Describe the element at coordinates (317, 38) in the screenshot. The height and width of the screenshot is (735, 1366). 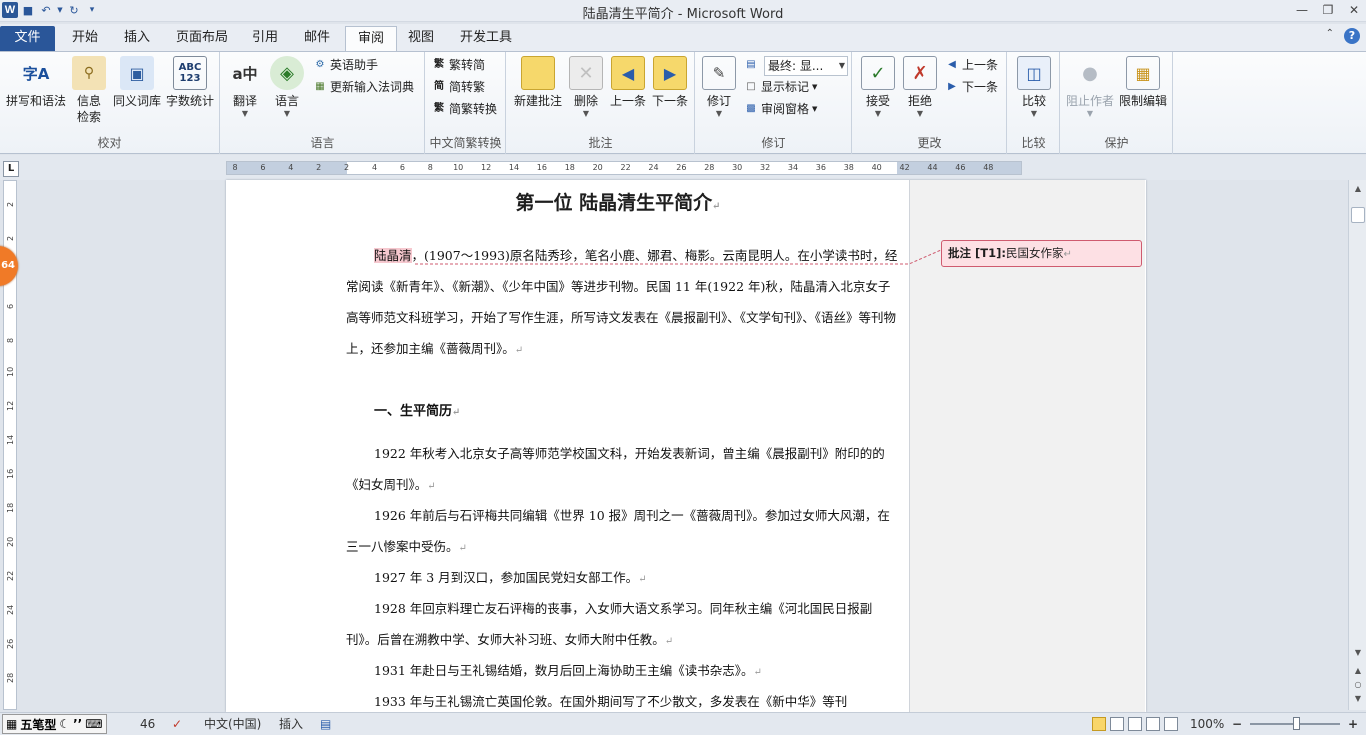
I see `tab-mailings: 邮件` at that location.